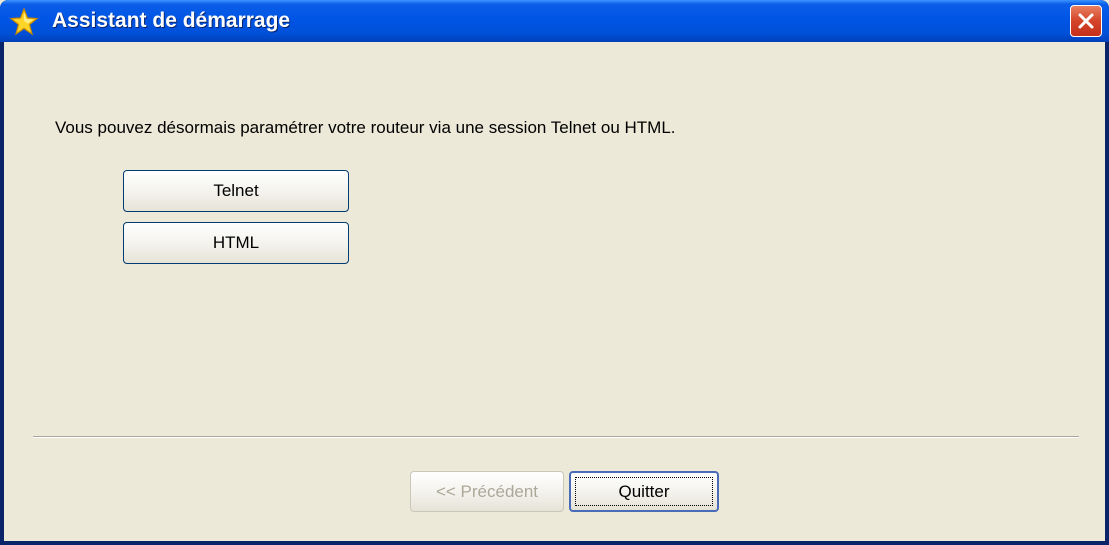 The width and height of the screenshot is (1109, 545). I want to click on quit-button: Quitter, so click(644, 491).